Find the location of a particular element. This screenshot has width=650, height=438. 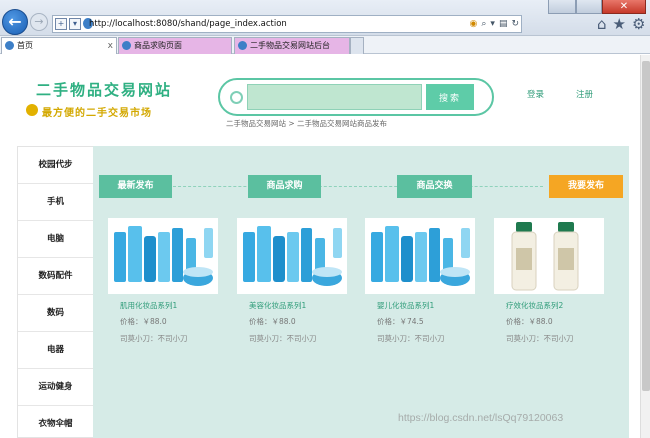

product-name: 疗效化妆品系列2 is located at coordinates (534, 305).